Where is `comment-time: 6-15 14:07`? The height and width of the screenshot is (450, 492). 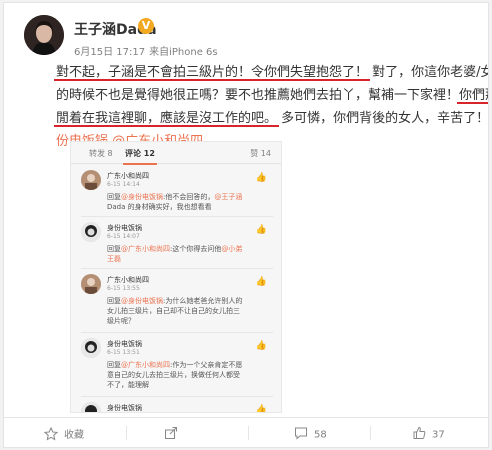 comment-time: 6-15 14:07 is located at coordinates (123, 236).